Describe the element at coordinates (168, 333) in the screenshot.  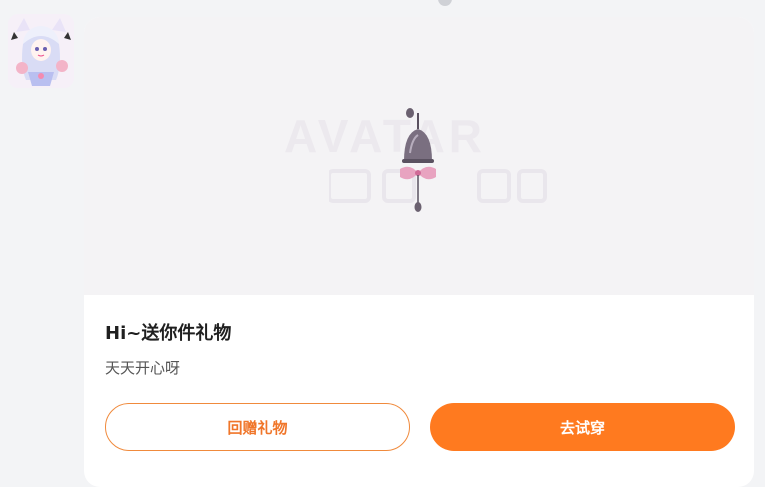
I see `gift-message-title: Hi~送你件礼物` at that location.